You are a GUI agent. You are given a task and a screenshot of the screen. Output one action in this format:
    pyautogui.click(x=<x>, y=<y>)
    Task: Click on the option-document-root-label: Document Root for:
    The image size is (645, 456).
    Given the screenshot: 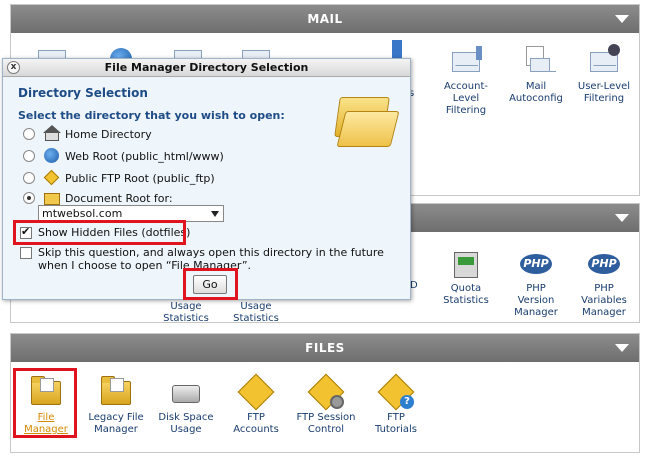 What is the action you would take?
    pyautogui.click(x=119, y=198)
    